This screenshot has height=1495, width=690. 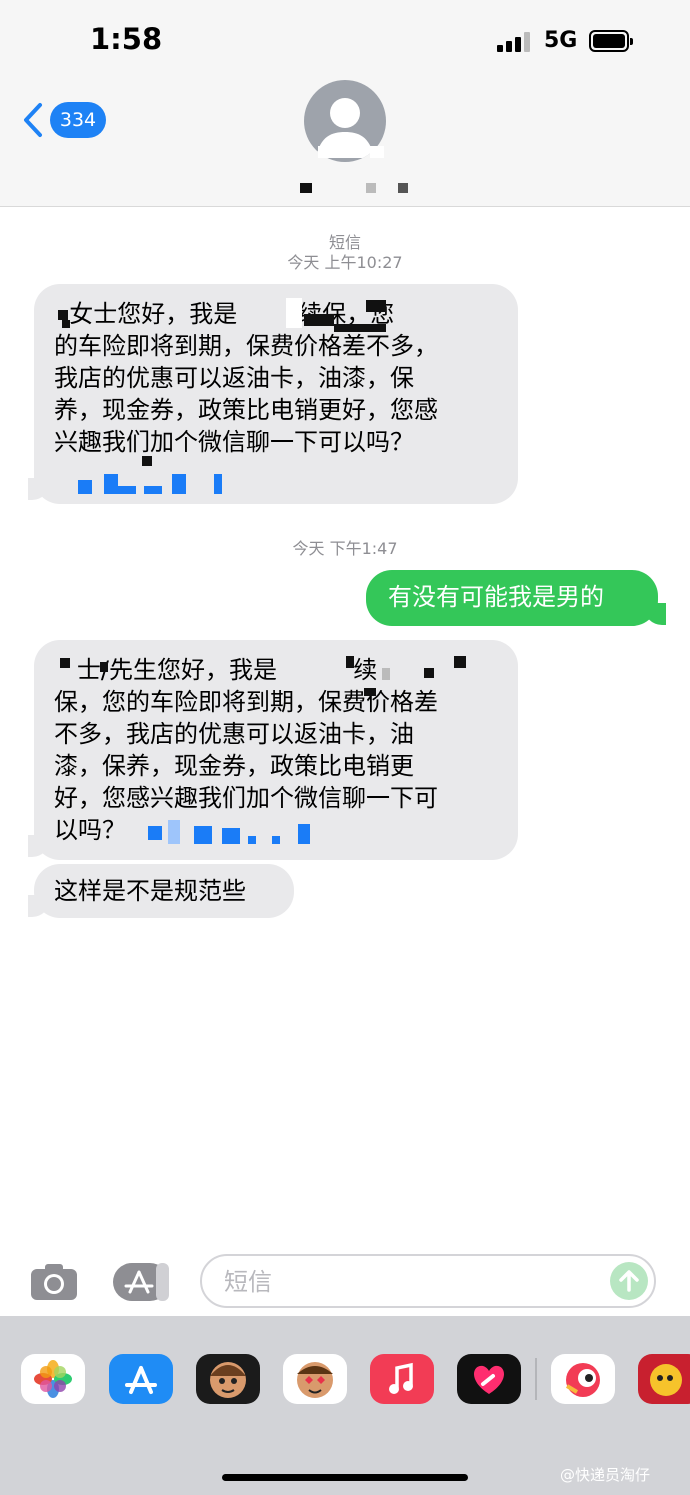 I want to click on back-button: 334, so click(x=67, y=120).